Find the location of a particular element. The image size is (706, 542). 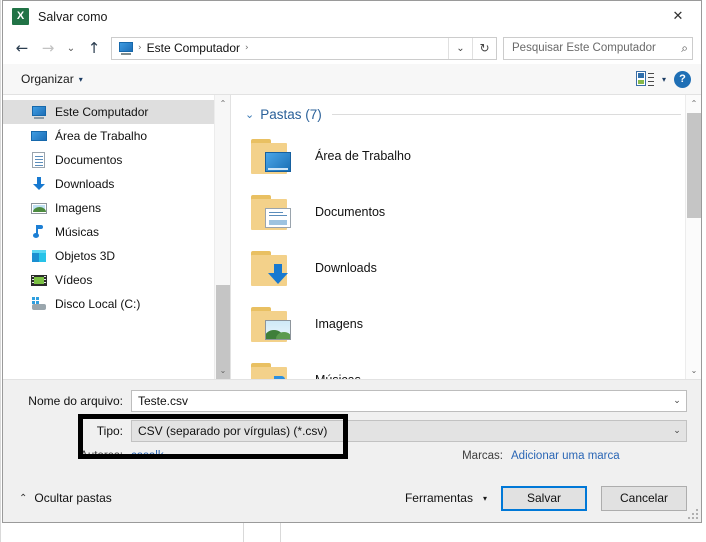

sidebar-item-label: Documentos is located at coordinates (89, 160).